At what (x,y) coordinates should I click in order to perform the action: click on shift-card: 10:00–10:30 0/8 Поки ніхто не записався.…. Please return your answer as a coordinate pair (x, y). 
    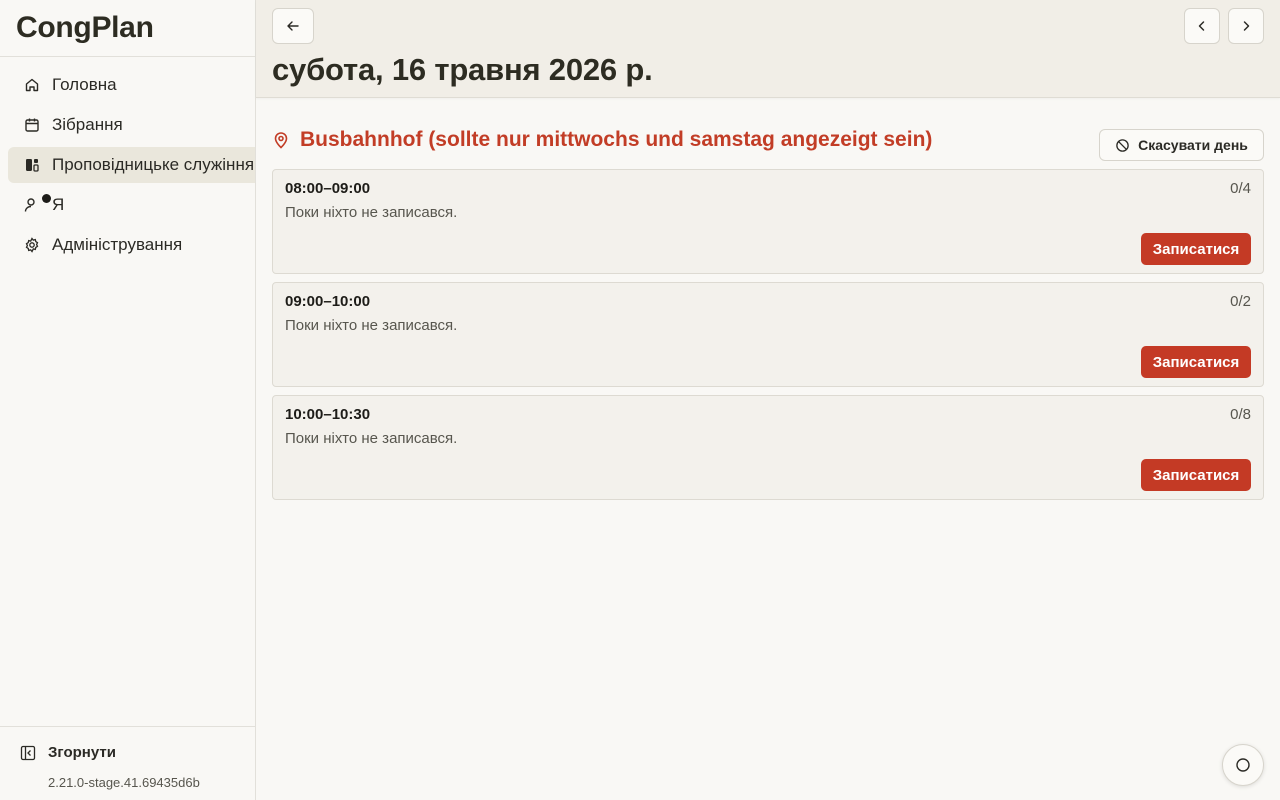
    Looking at the image, I should click on (768, 447).